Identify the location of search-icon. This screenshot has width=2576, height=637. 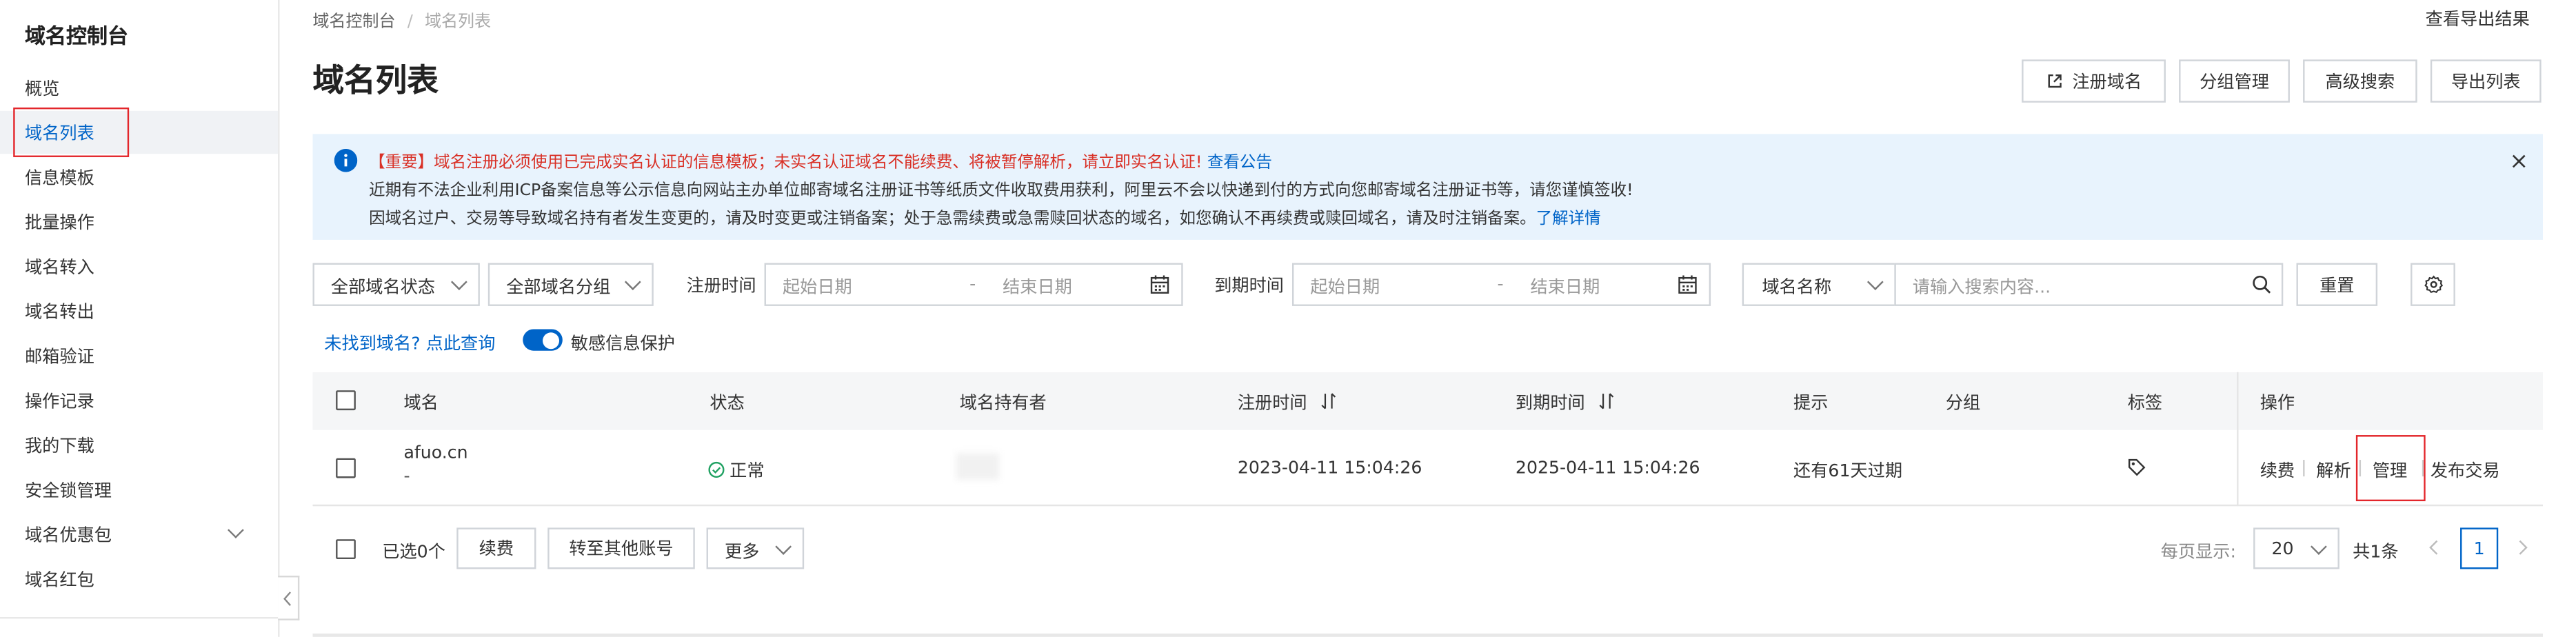
(2262, 284).